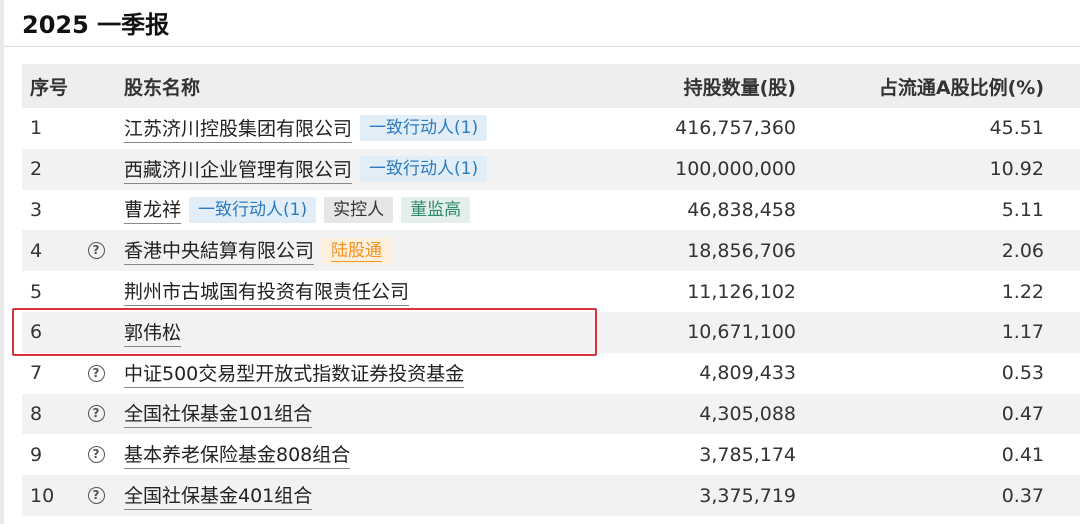  I want to click on holder-name-cell: 基本养老保险基金808组合, so click(237, 454).